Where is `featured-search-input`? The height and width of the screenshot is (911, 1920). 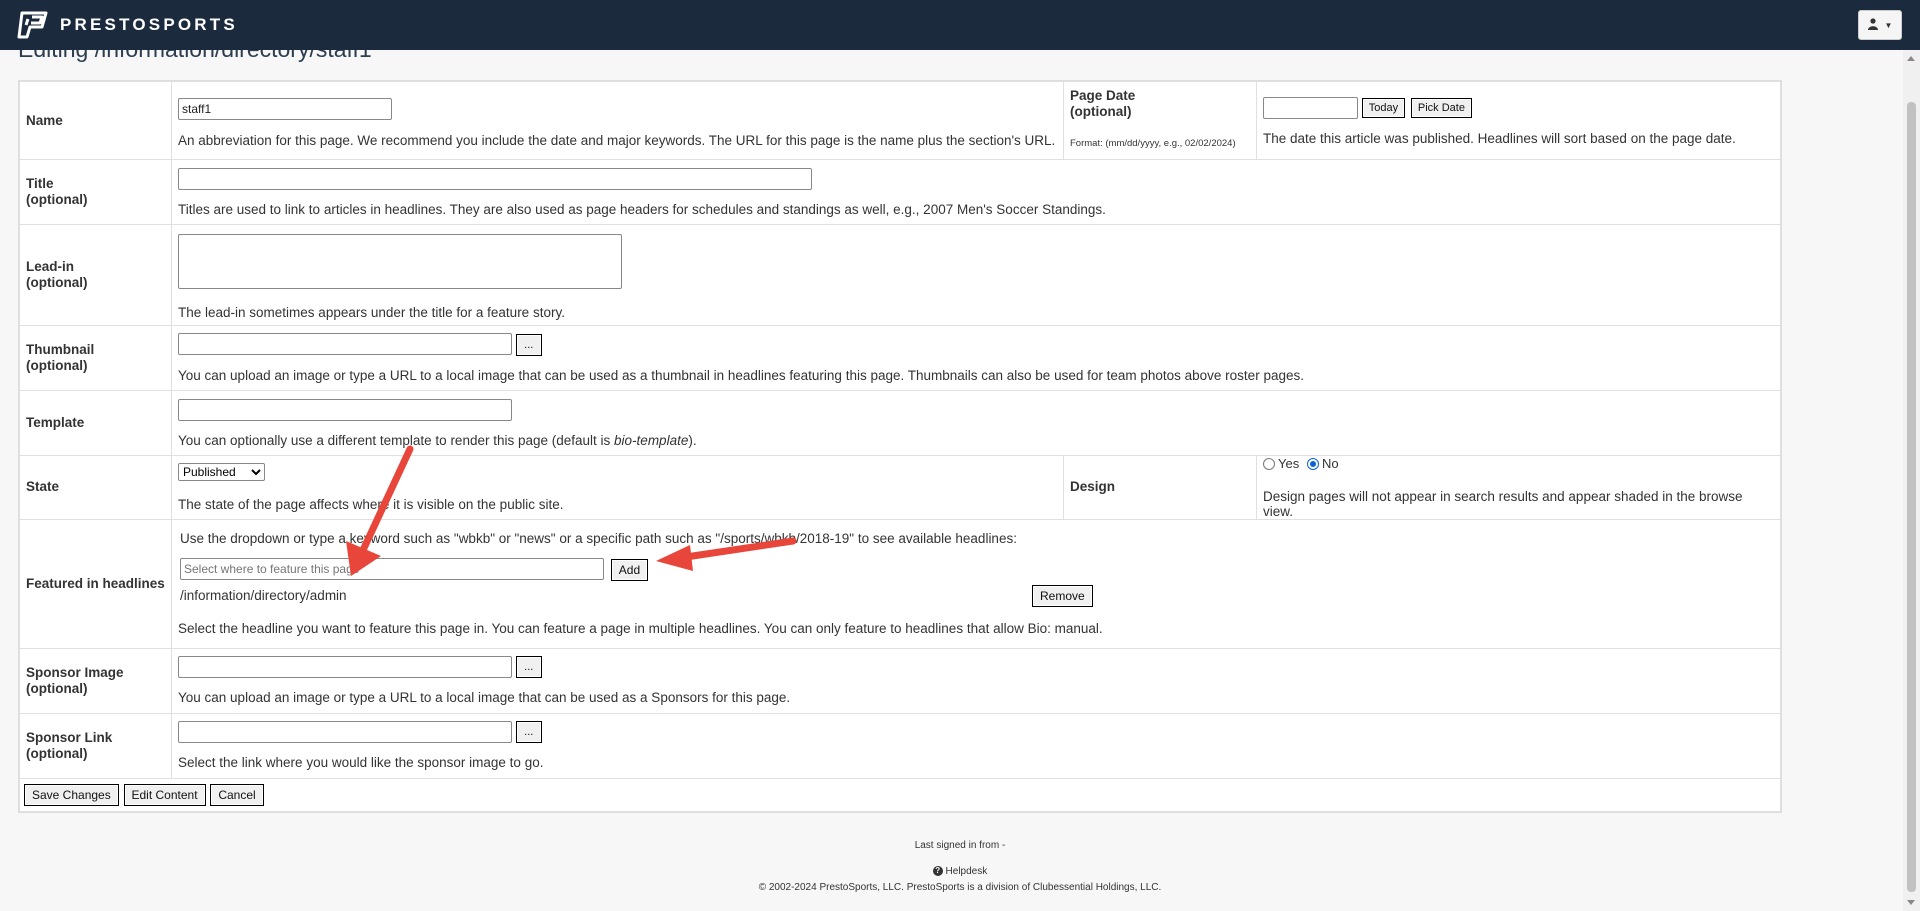 featured-search-input is located at coordinates (392, 569).